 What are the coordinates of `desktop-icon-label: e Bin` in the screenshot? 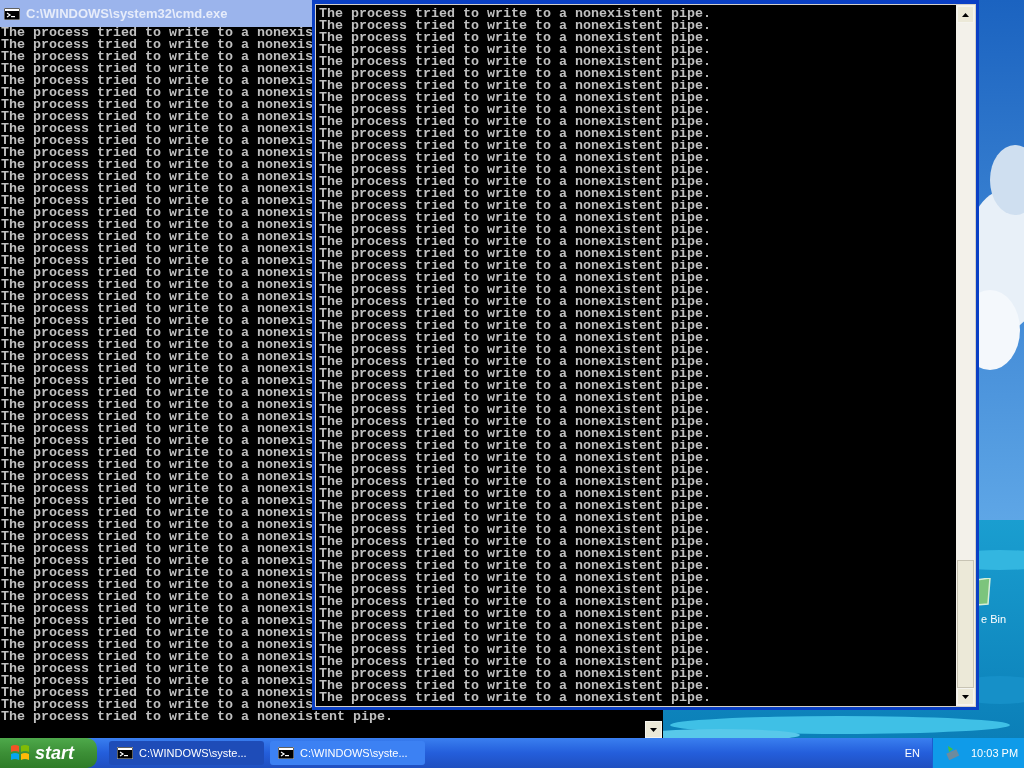 It's located at (994, 619).